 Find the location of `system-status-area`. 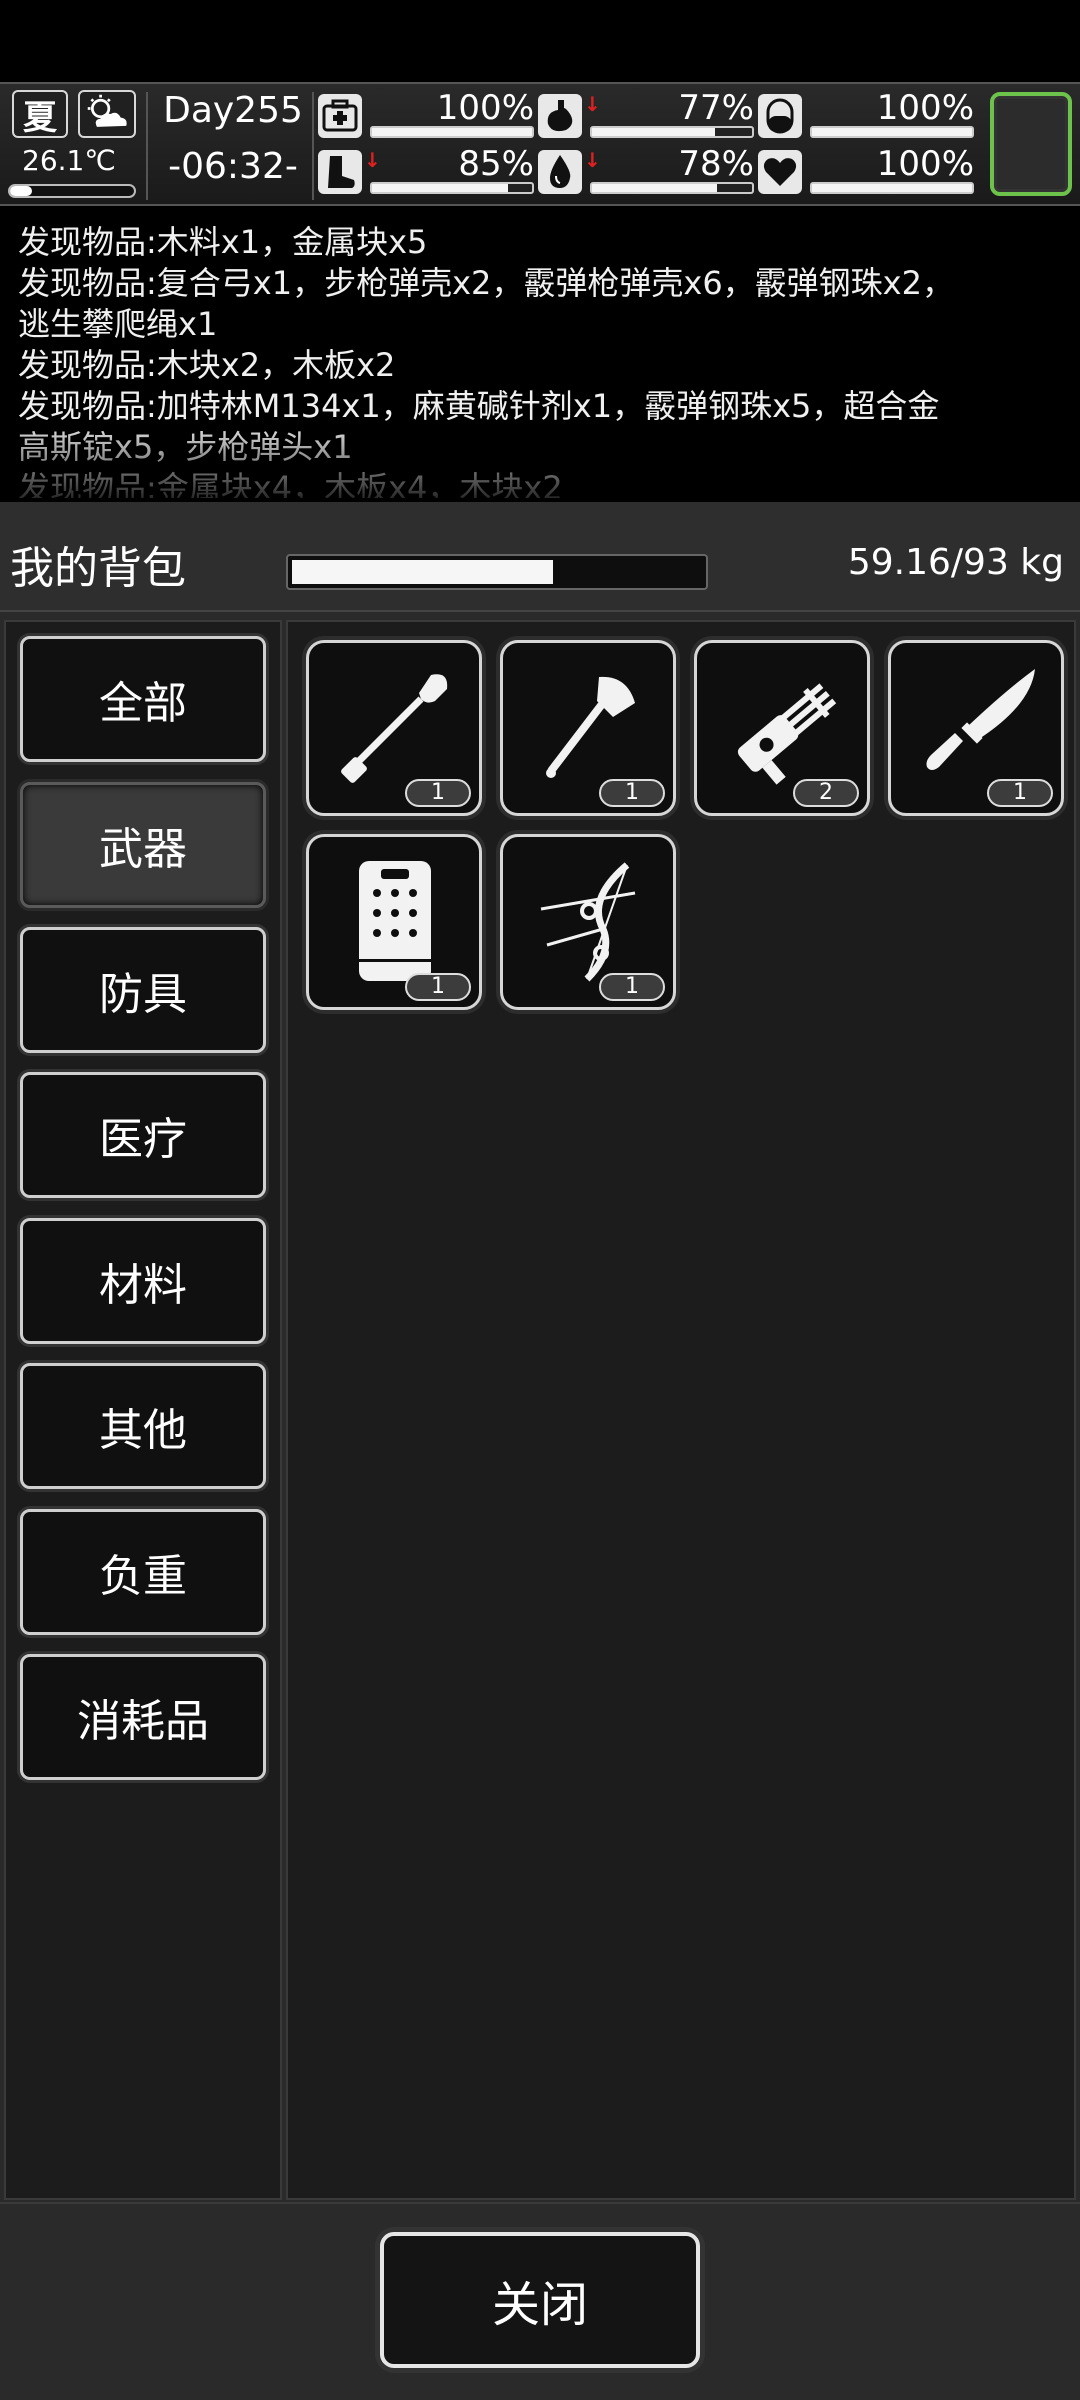

system-status-area is located at coordinates (540, 41).